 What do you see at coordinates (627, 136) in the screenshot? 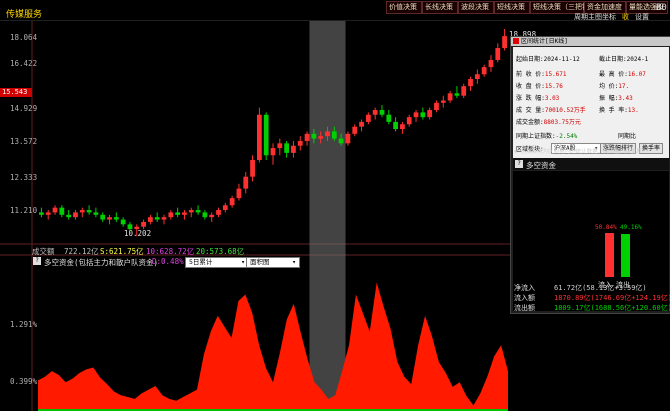
I see `compare2-label: 同期比` at bounding box center [627, 136].